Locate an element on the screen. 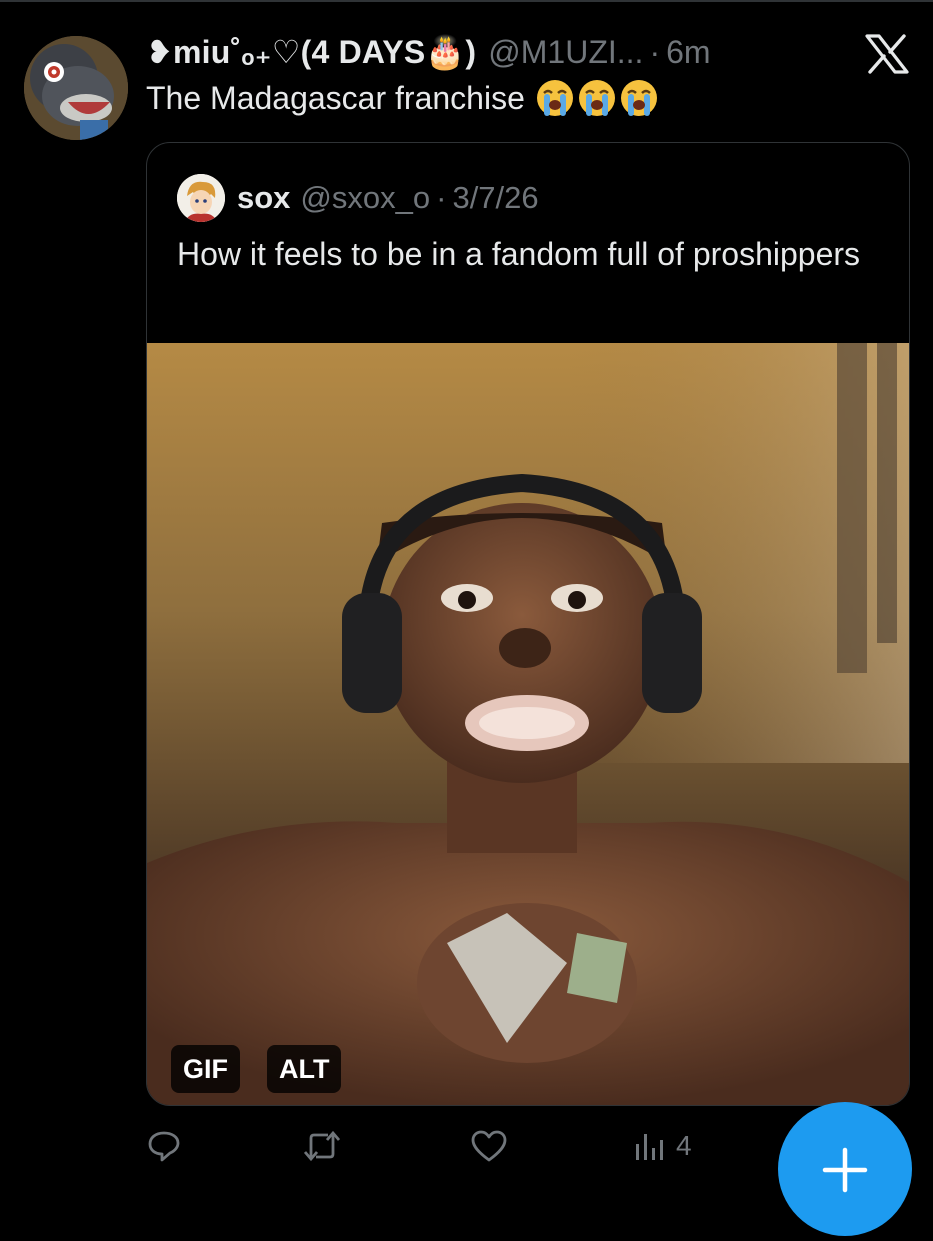 This screenshot has height=1241, width=933. reply-button is located at coordinates (164, 1146).